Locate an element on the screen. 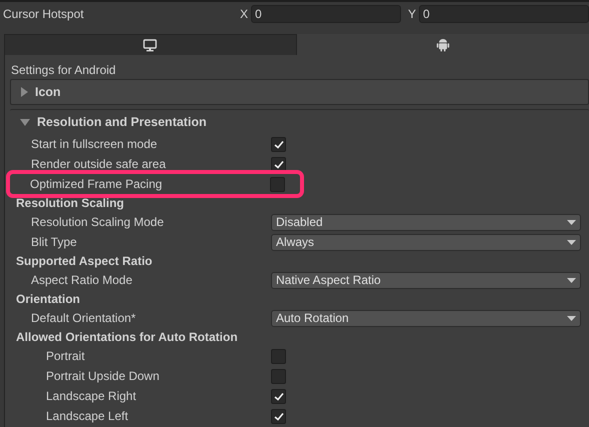  setting-label: Resolution Scaling Mode is located at coordinates (98, 222).